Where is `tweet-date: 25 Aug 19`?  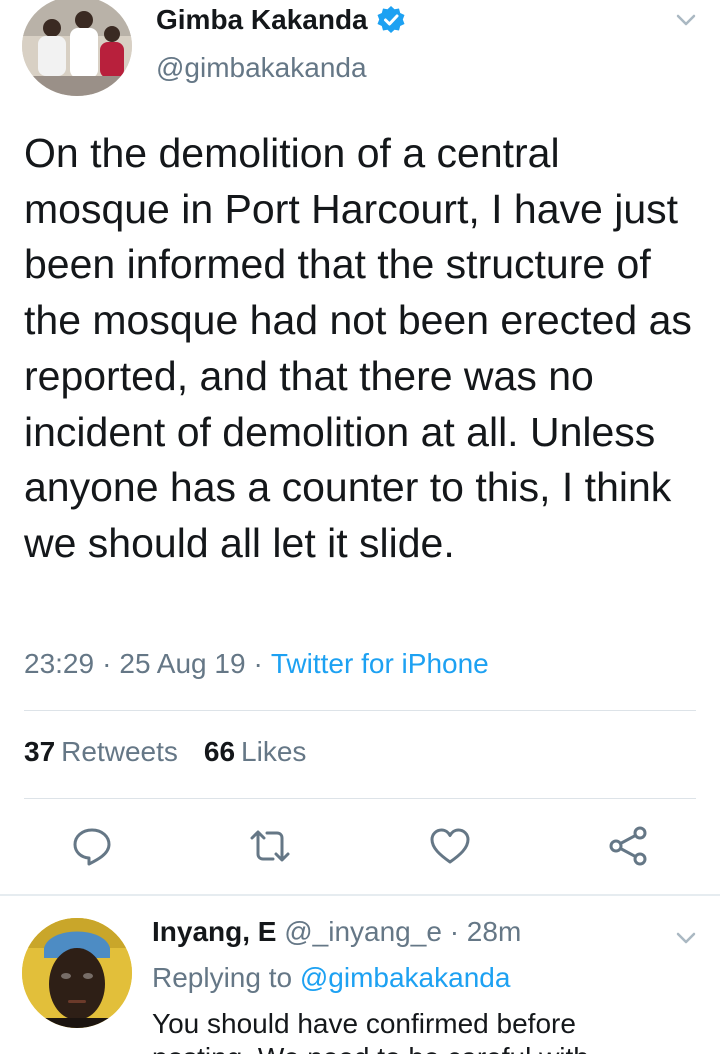
tweet-date: 25 Aug 19 is located at coordinates (182, 663).